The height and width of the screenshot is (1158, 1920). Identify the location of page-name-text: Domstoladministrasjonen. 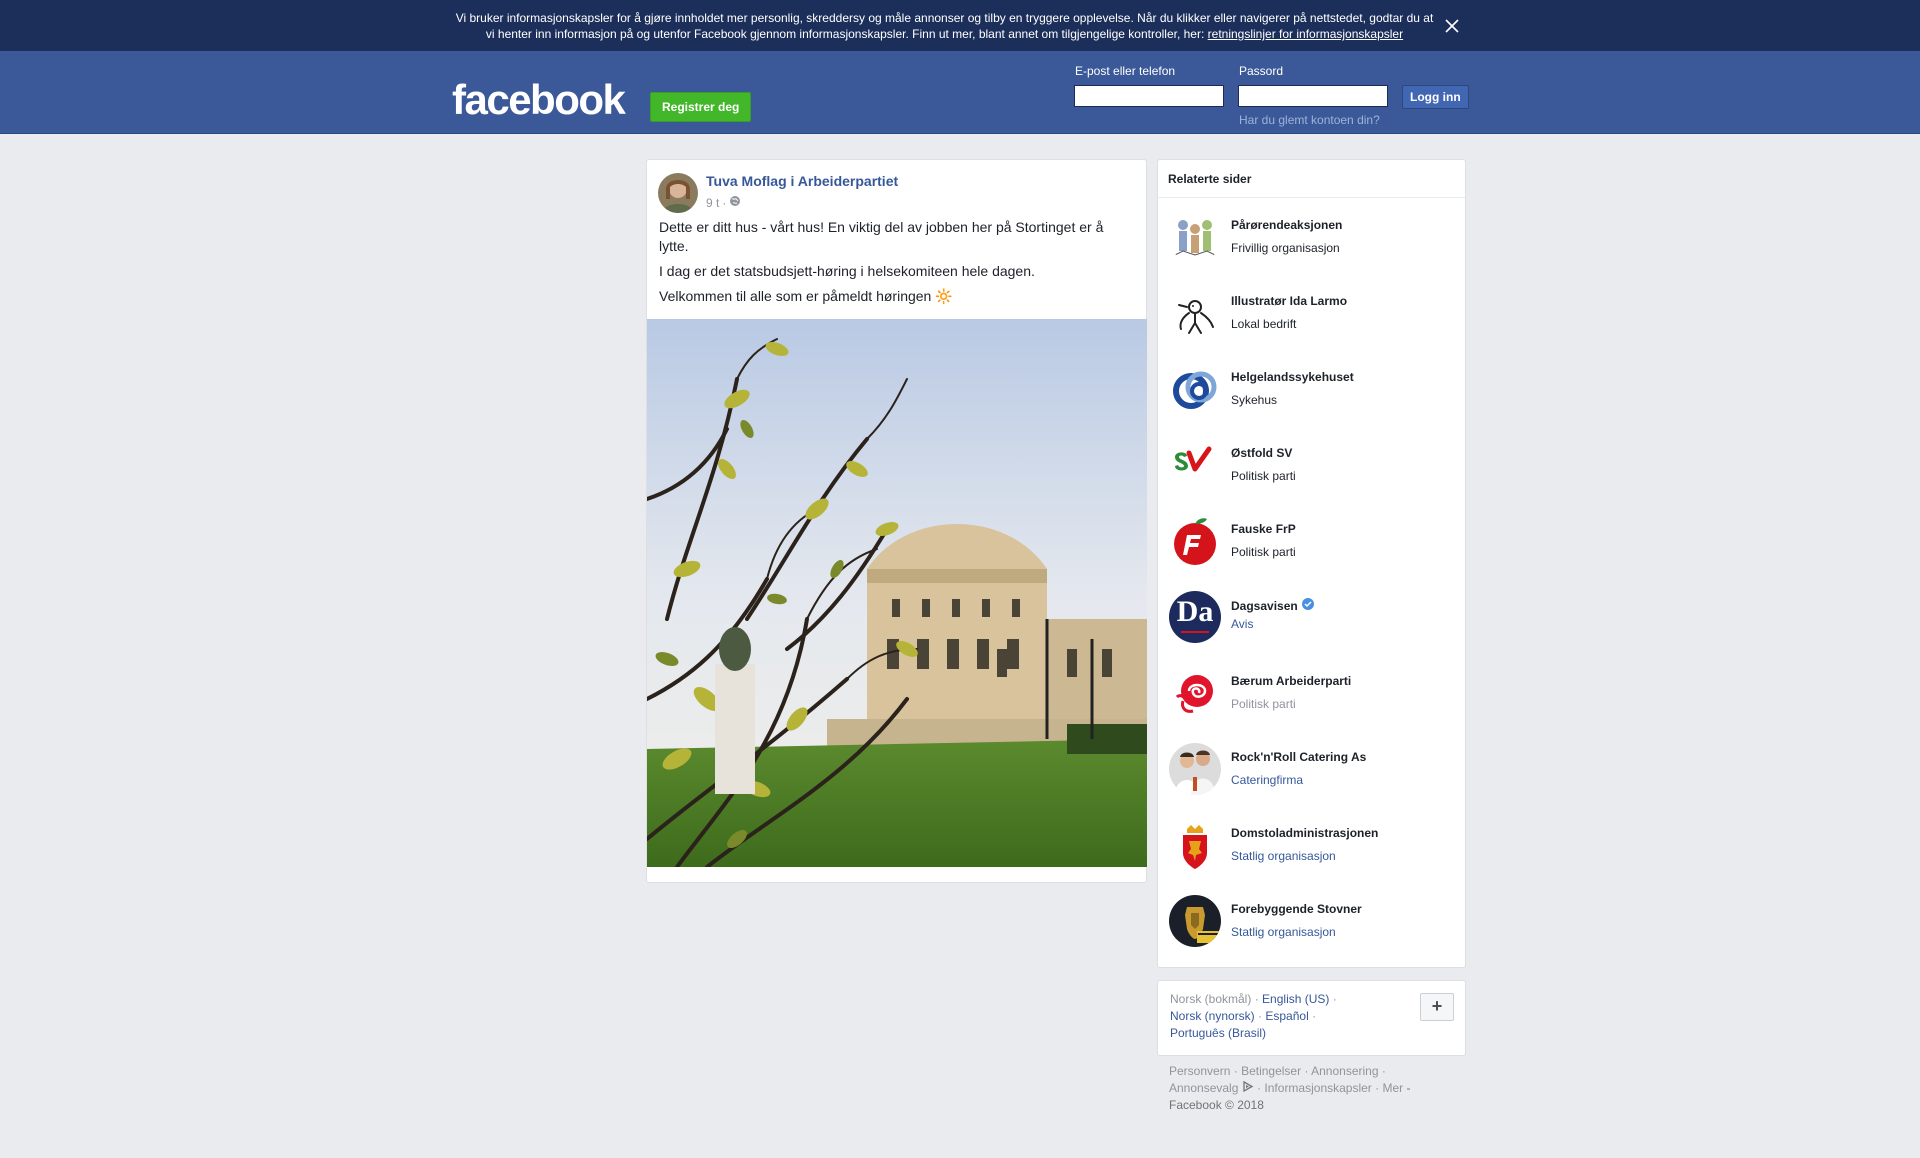
(1305, 833).